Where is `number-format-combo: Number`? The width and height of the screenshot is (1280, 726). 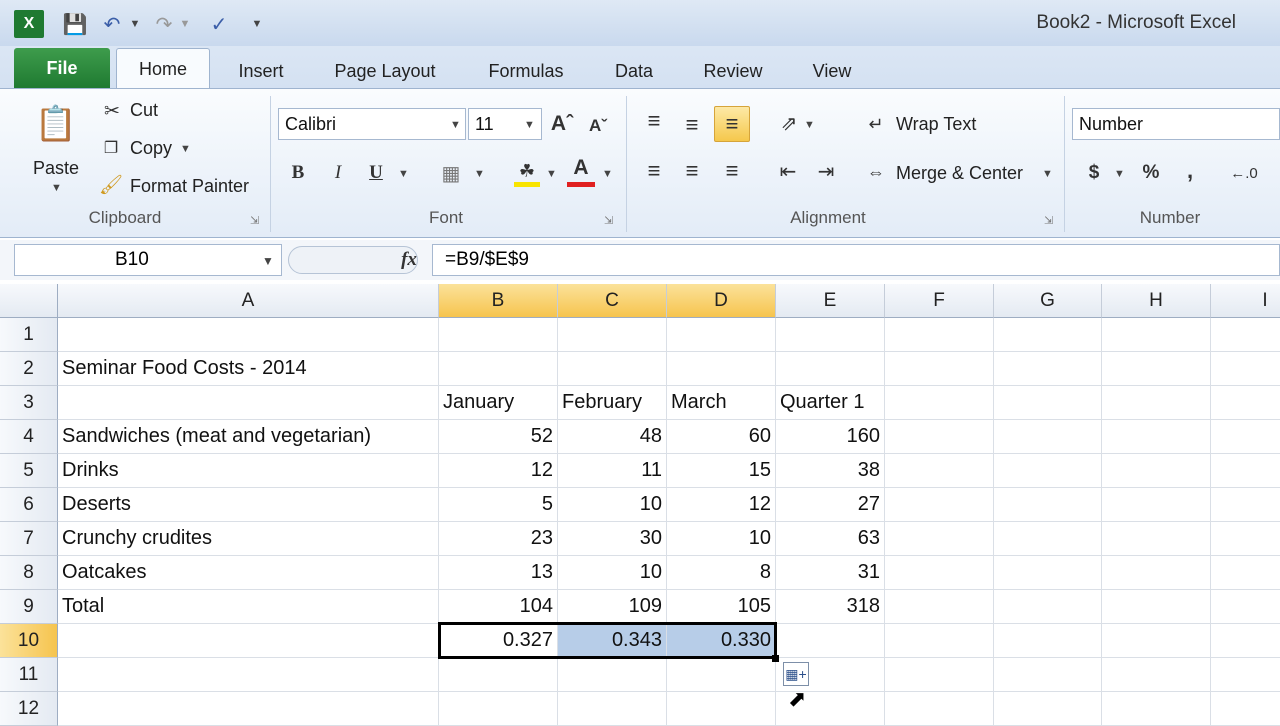
number-format-combo: Number is located at coordinates (1176, 124).